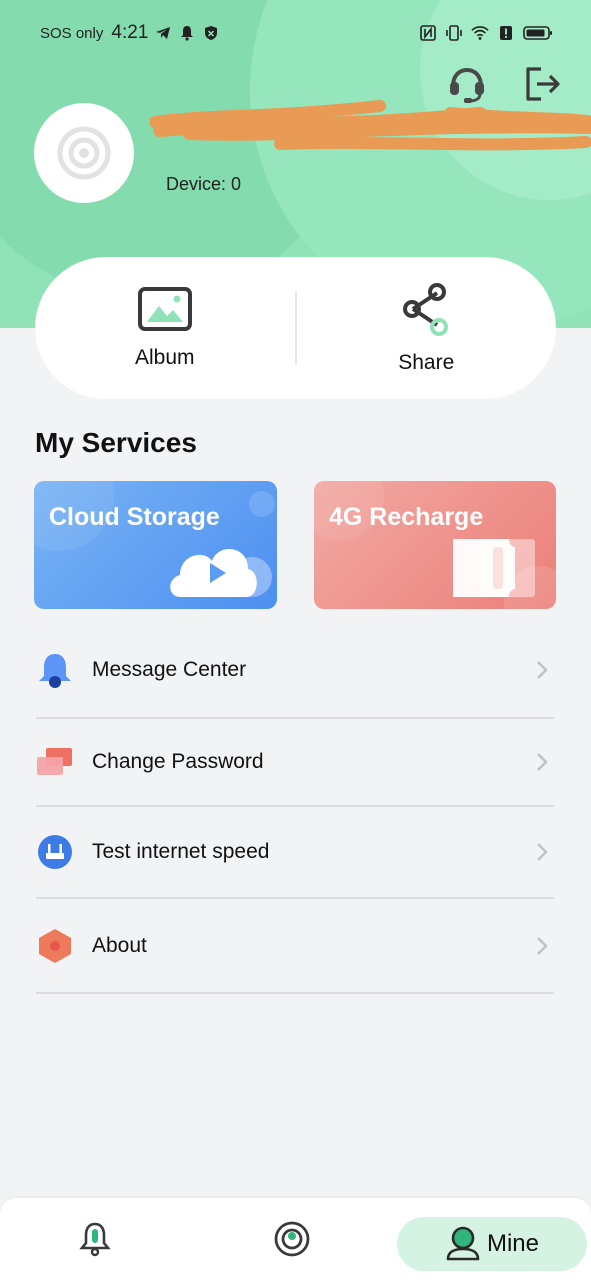 This screenshot has width=591, height=1280. I want to click on share-icon, so click(426, 309).